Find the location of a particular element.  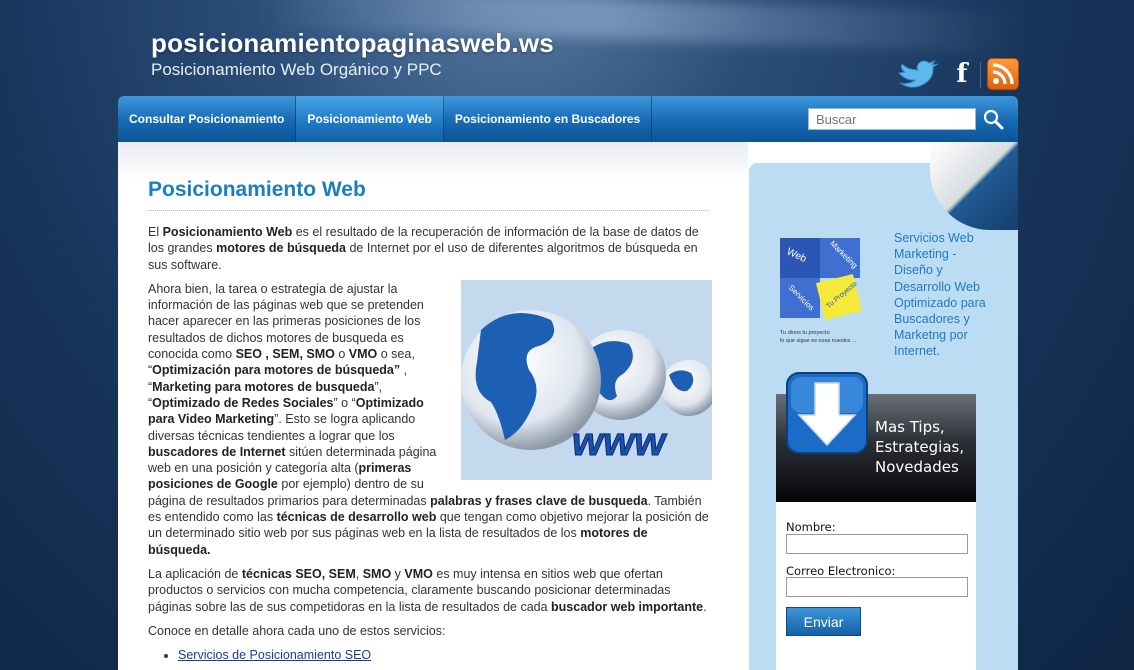

social-separator is located at coordinates (980, 75).